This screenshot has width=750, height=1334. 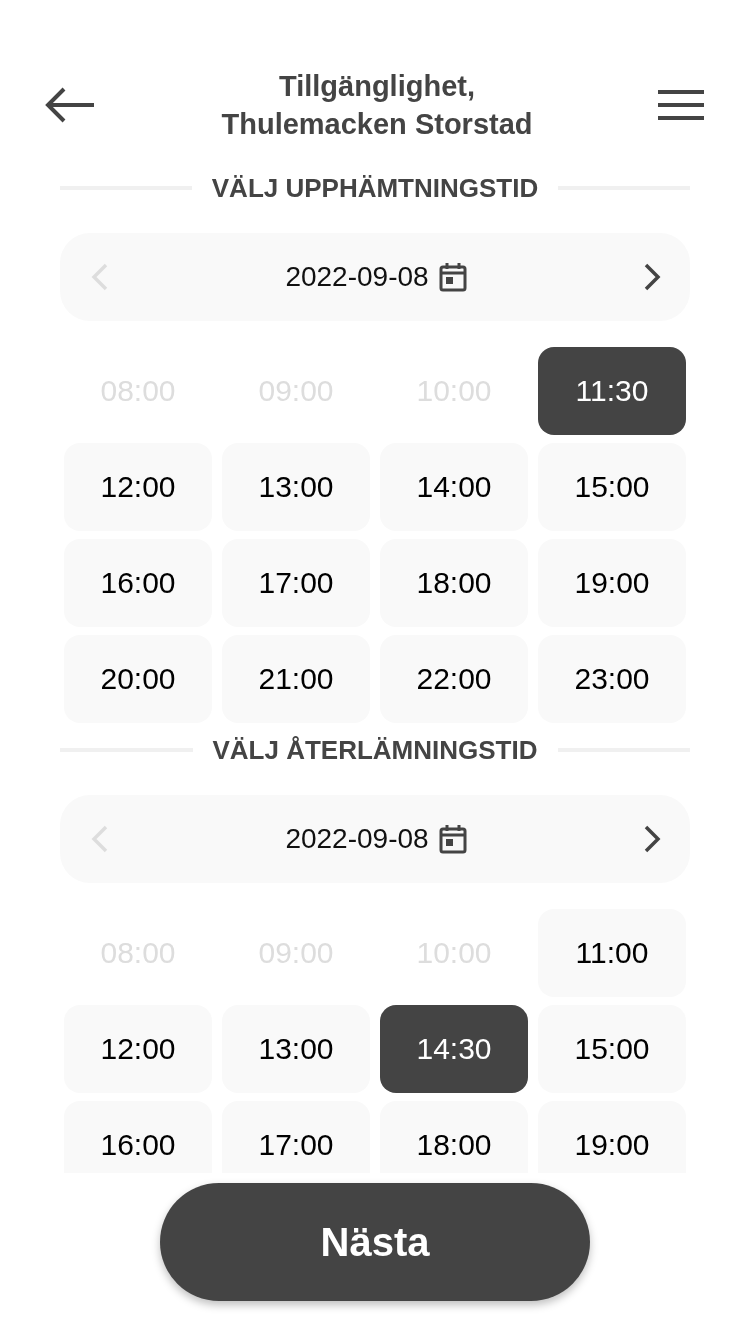 What do you see at coordinates (70, 105) in the screenshot?
I see `back-arrow-icon` at bounding box center [70, 105].